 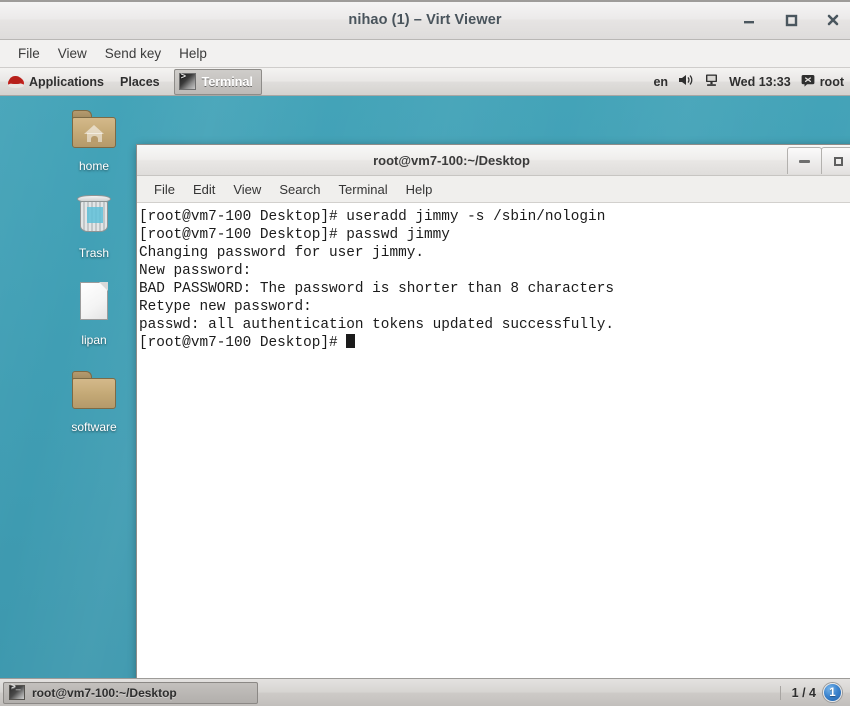 I want to click on viewer-title: nihao (1) – Virt Viewer, so click(x=425, y=20).